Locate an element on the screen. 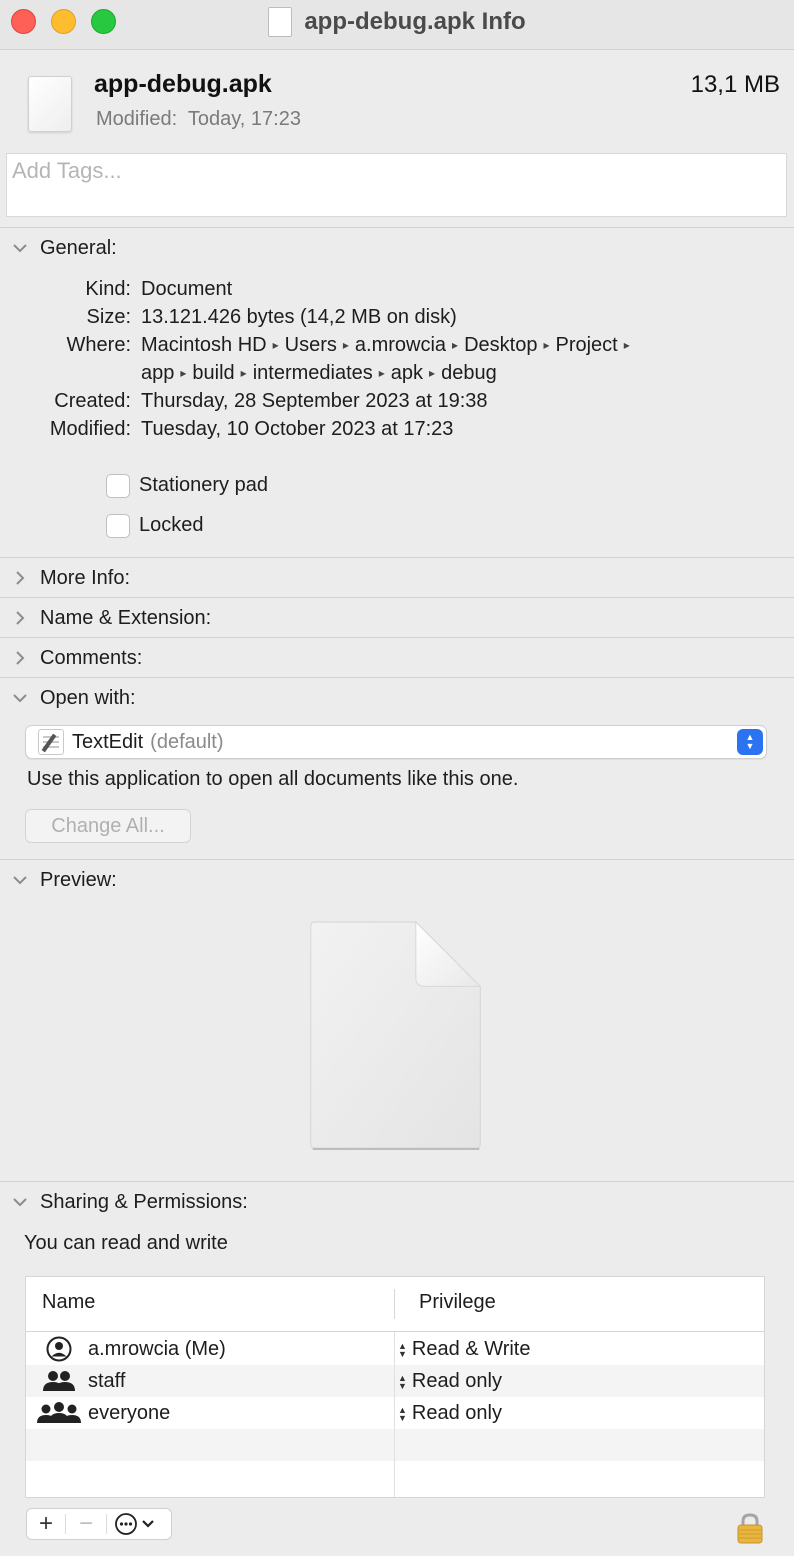 This screenshot has height=1556, width=794. document-icon is located at coordinates (280, 22).